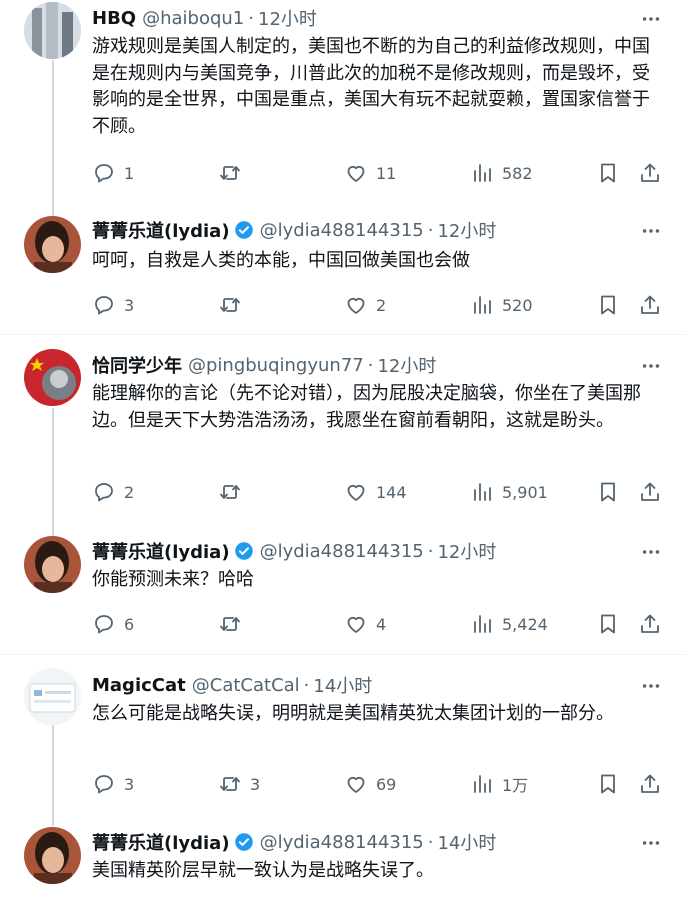 The height and width of the screenshot is (897, 686). Describe the element at coordinates (343, 654) in the screenshot. I see `conversation-divider` at that location.